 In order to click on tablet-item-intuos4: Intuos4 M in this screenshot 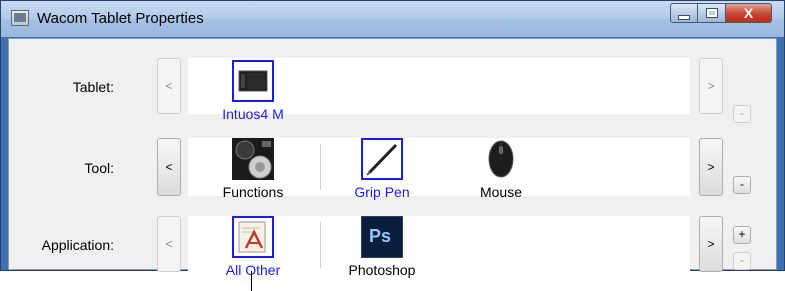, I will do `click(253, 91)`.